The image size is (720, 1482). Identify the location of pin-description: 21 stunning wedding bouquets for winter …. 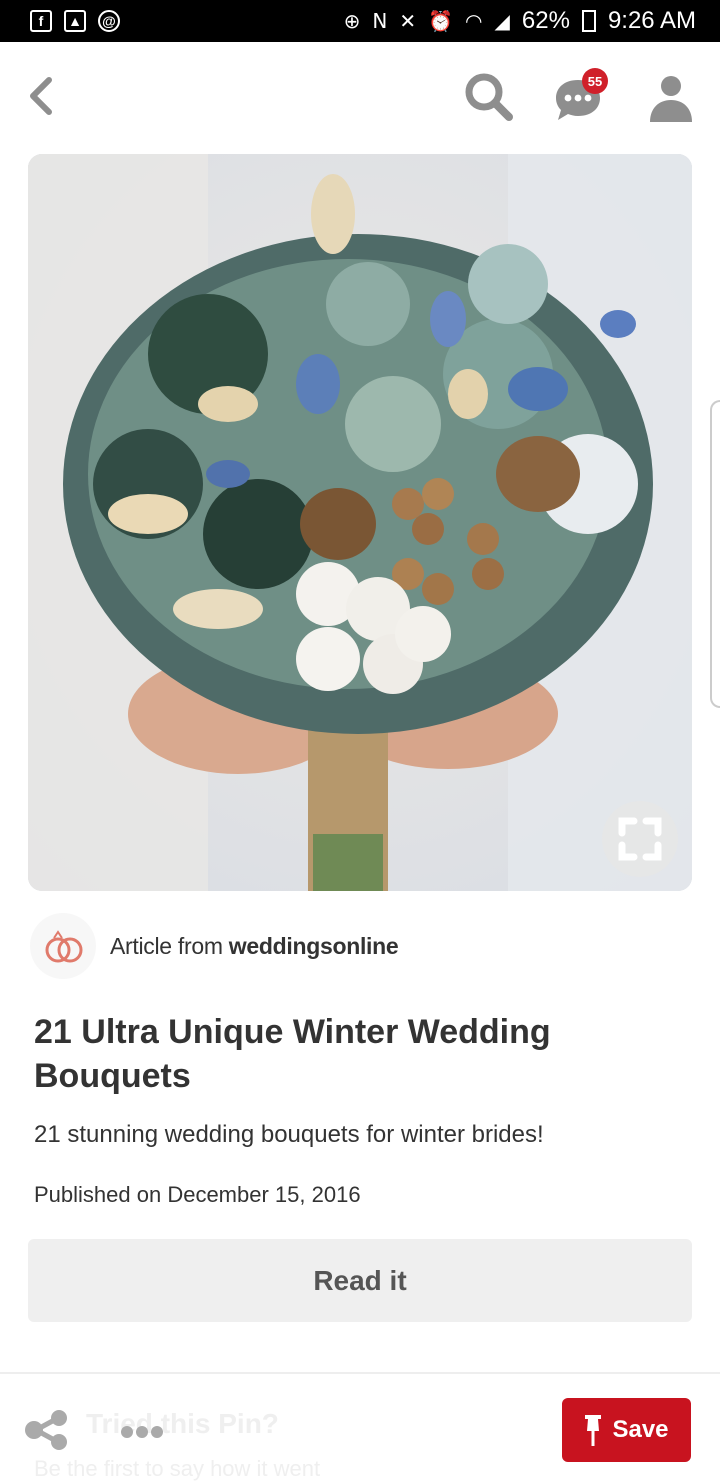
(289, 1134).